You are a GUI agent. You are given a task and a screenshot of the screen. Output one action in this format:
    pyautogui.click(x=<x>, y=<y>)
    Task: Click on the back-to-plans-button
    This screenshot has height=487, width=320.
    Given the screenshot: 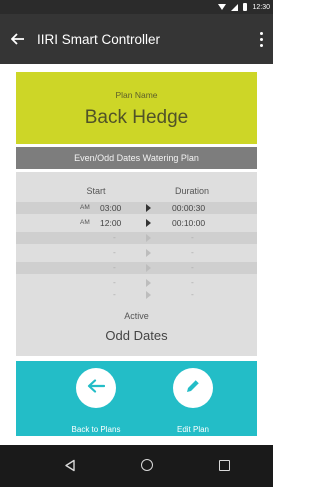 What is the action you would take?
    pyautogui.click(x=96, y=388)
    